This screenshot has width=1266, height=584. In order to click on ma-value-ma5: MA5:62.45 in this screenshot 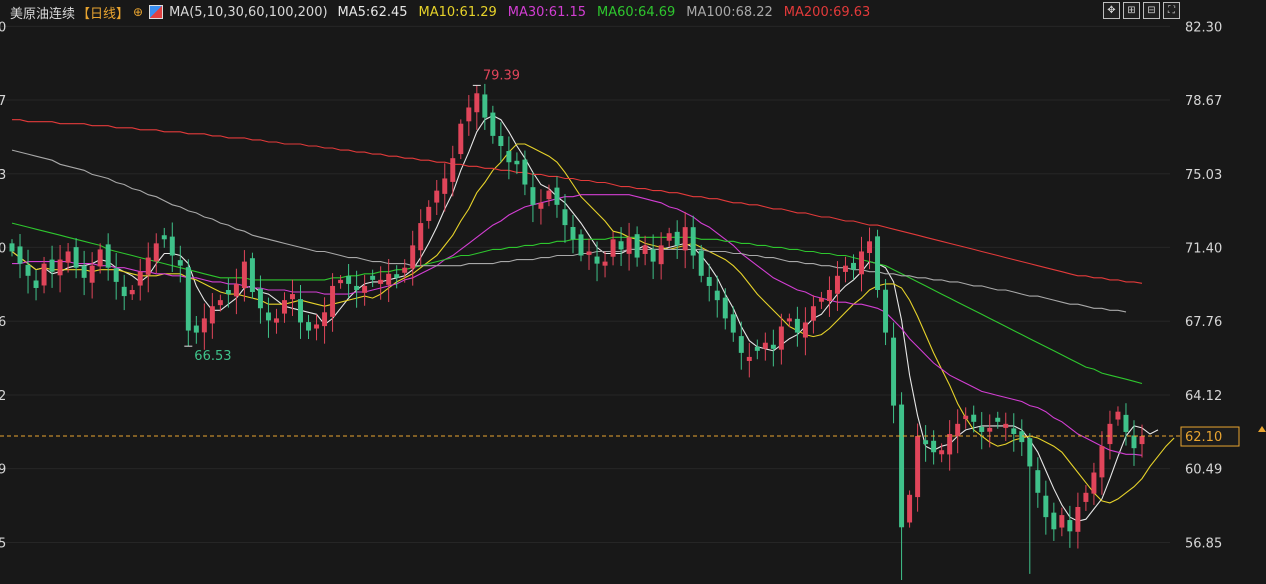, I will do `click(372, 12)`.